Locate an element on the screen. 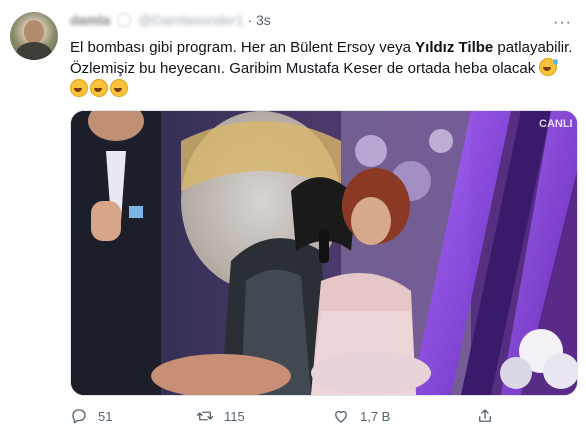  avatar-shoulders is located at coordinates (34, 51).